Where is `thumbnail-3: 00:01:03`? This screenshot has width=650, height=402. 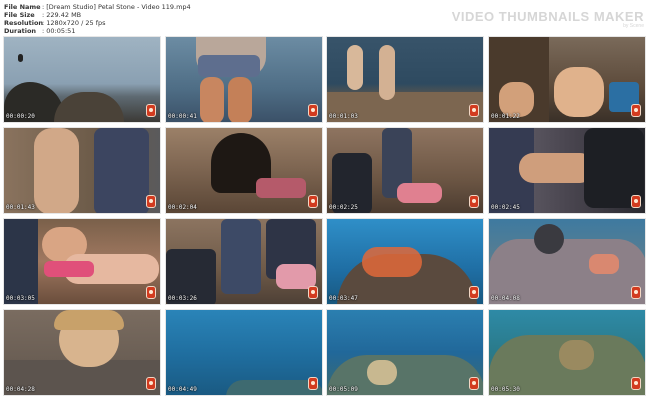 thumbnail-3: 00:01:03 is located at coordinates (405, 79).